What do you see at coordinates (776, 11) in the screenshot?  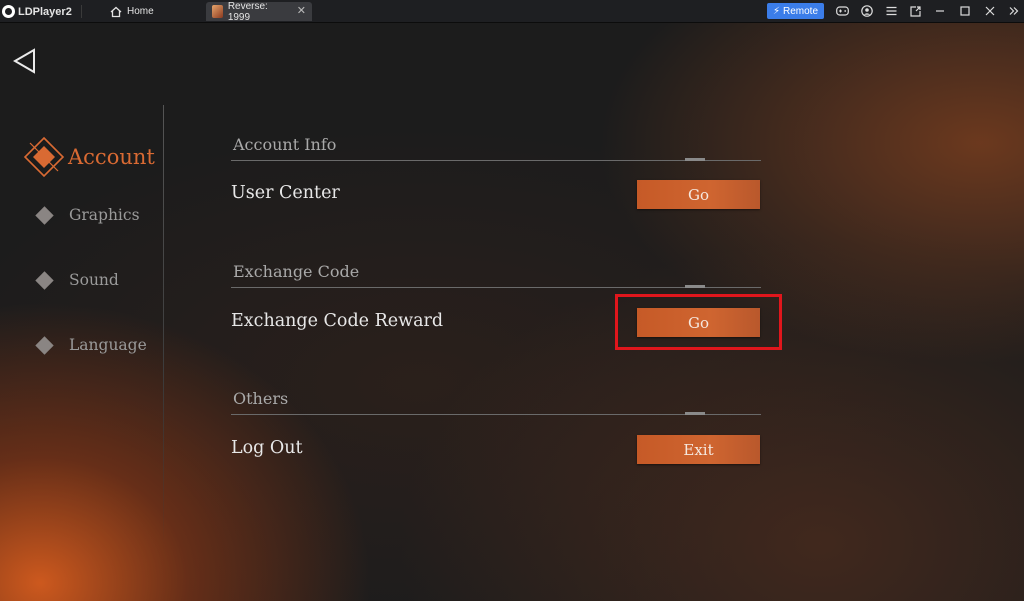 I see `lightning-icon: ⚡` at bounding box center [776, 11].